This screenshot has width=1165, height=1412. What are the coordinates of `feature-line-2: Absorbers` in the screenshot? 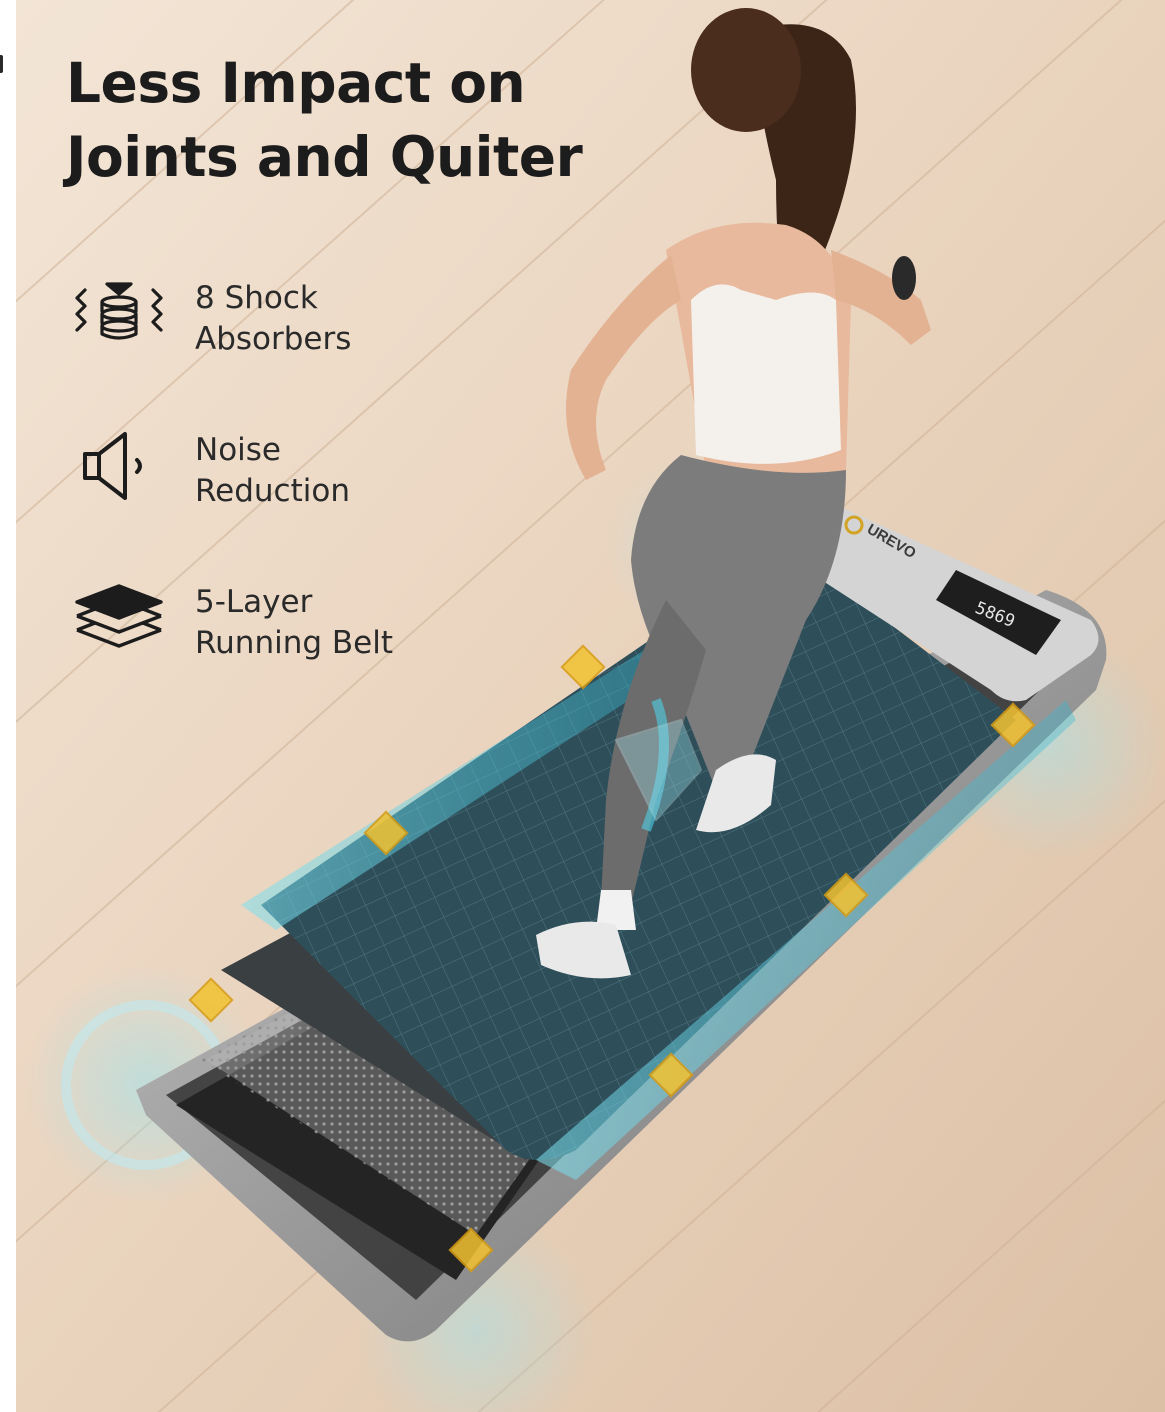 It's located at (273, 339).